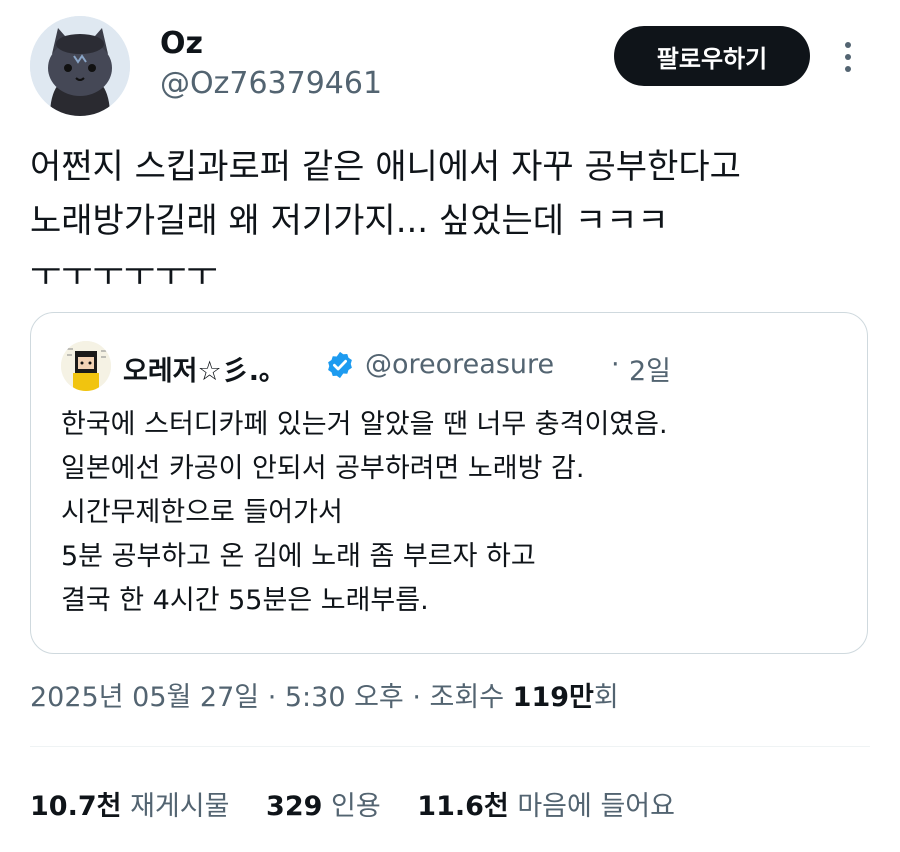  What do you see at coordinates (459, 364) in the screenshot?
I see `quoted-author-handle: @oreoreasure` at bounding box center [459, 364].